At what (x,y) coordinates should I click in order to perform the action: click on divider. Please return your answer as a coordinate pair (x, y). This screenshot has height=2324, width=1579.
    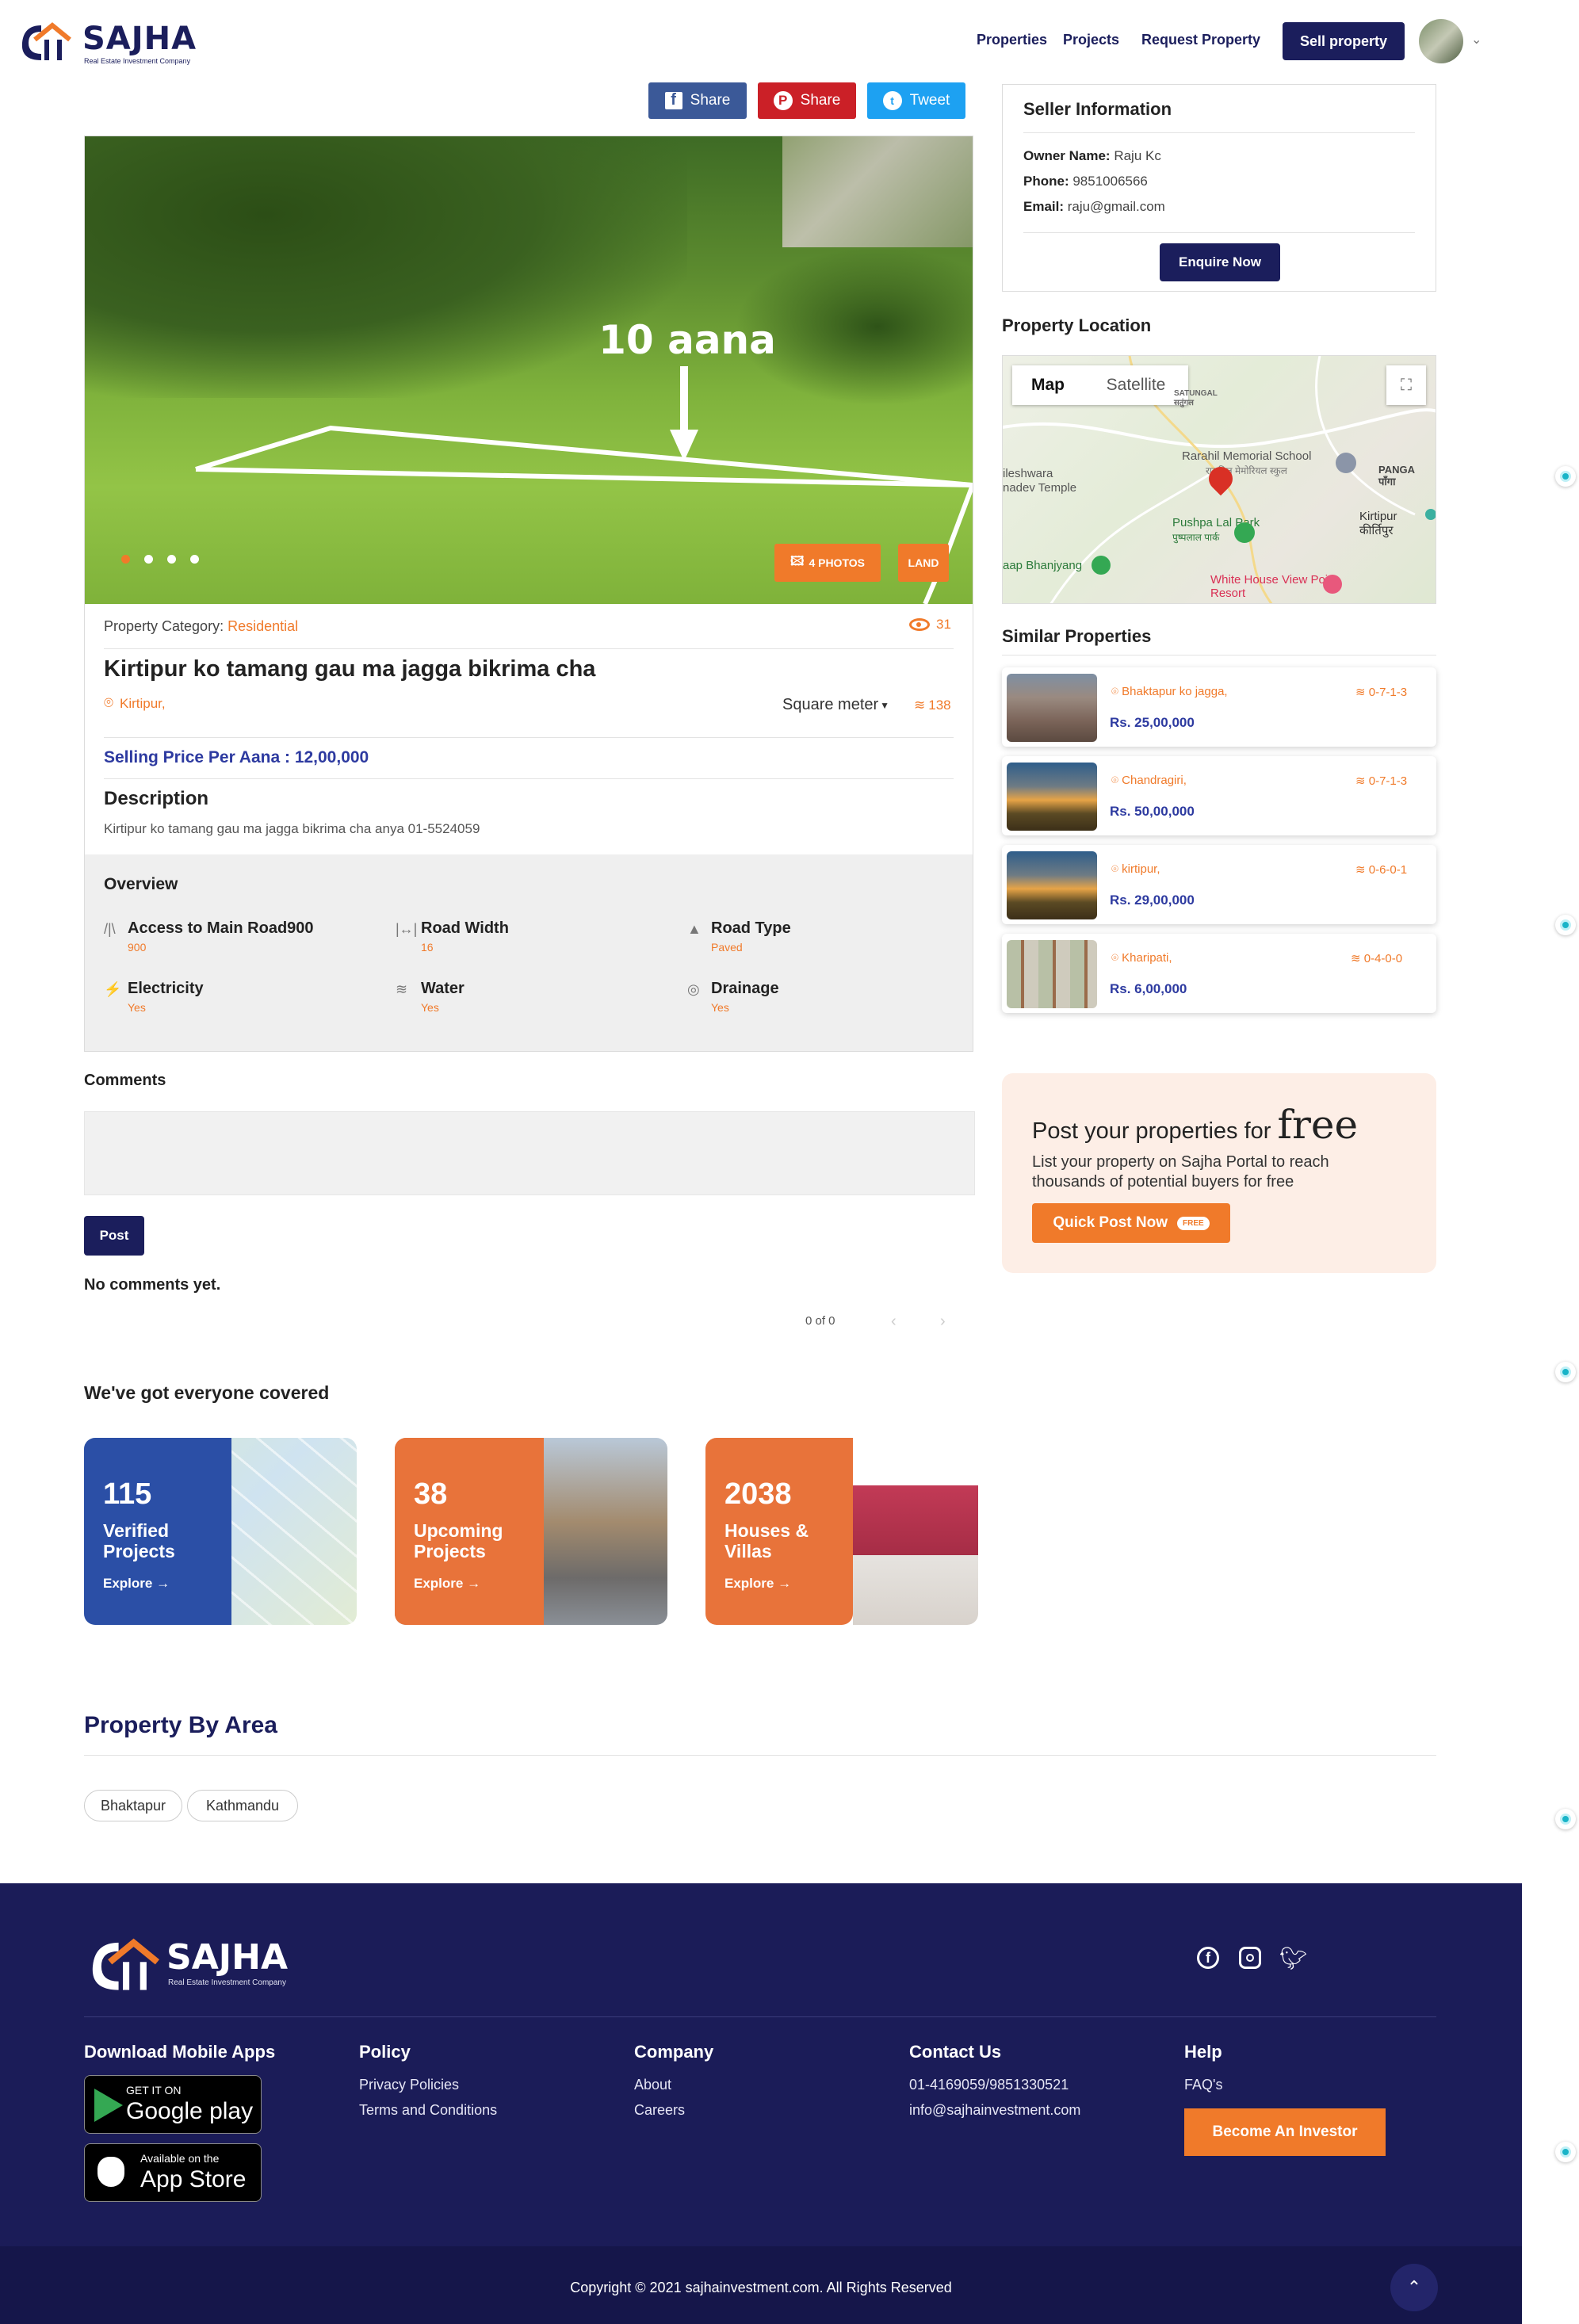
    Looking at the image, I should click on (529, 778).